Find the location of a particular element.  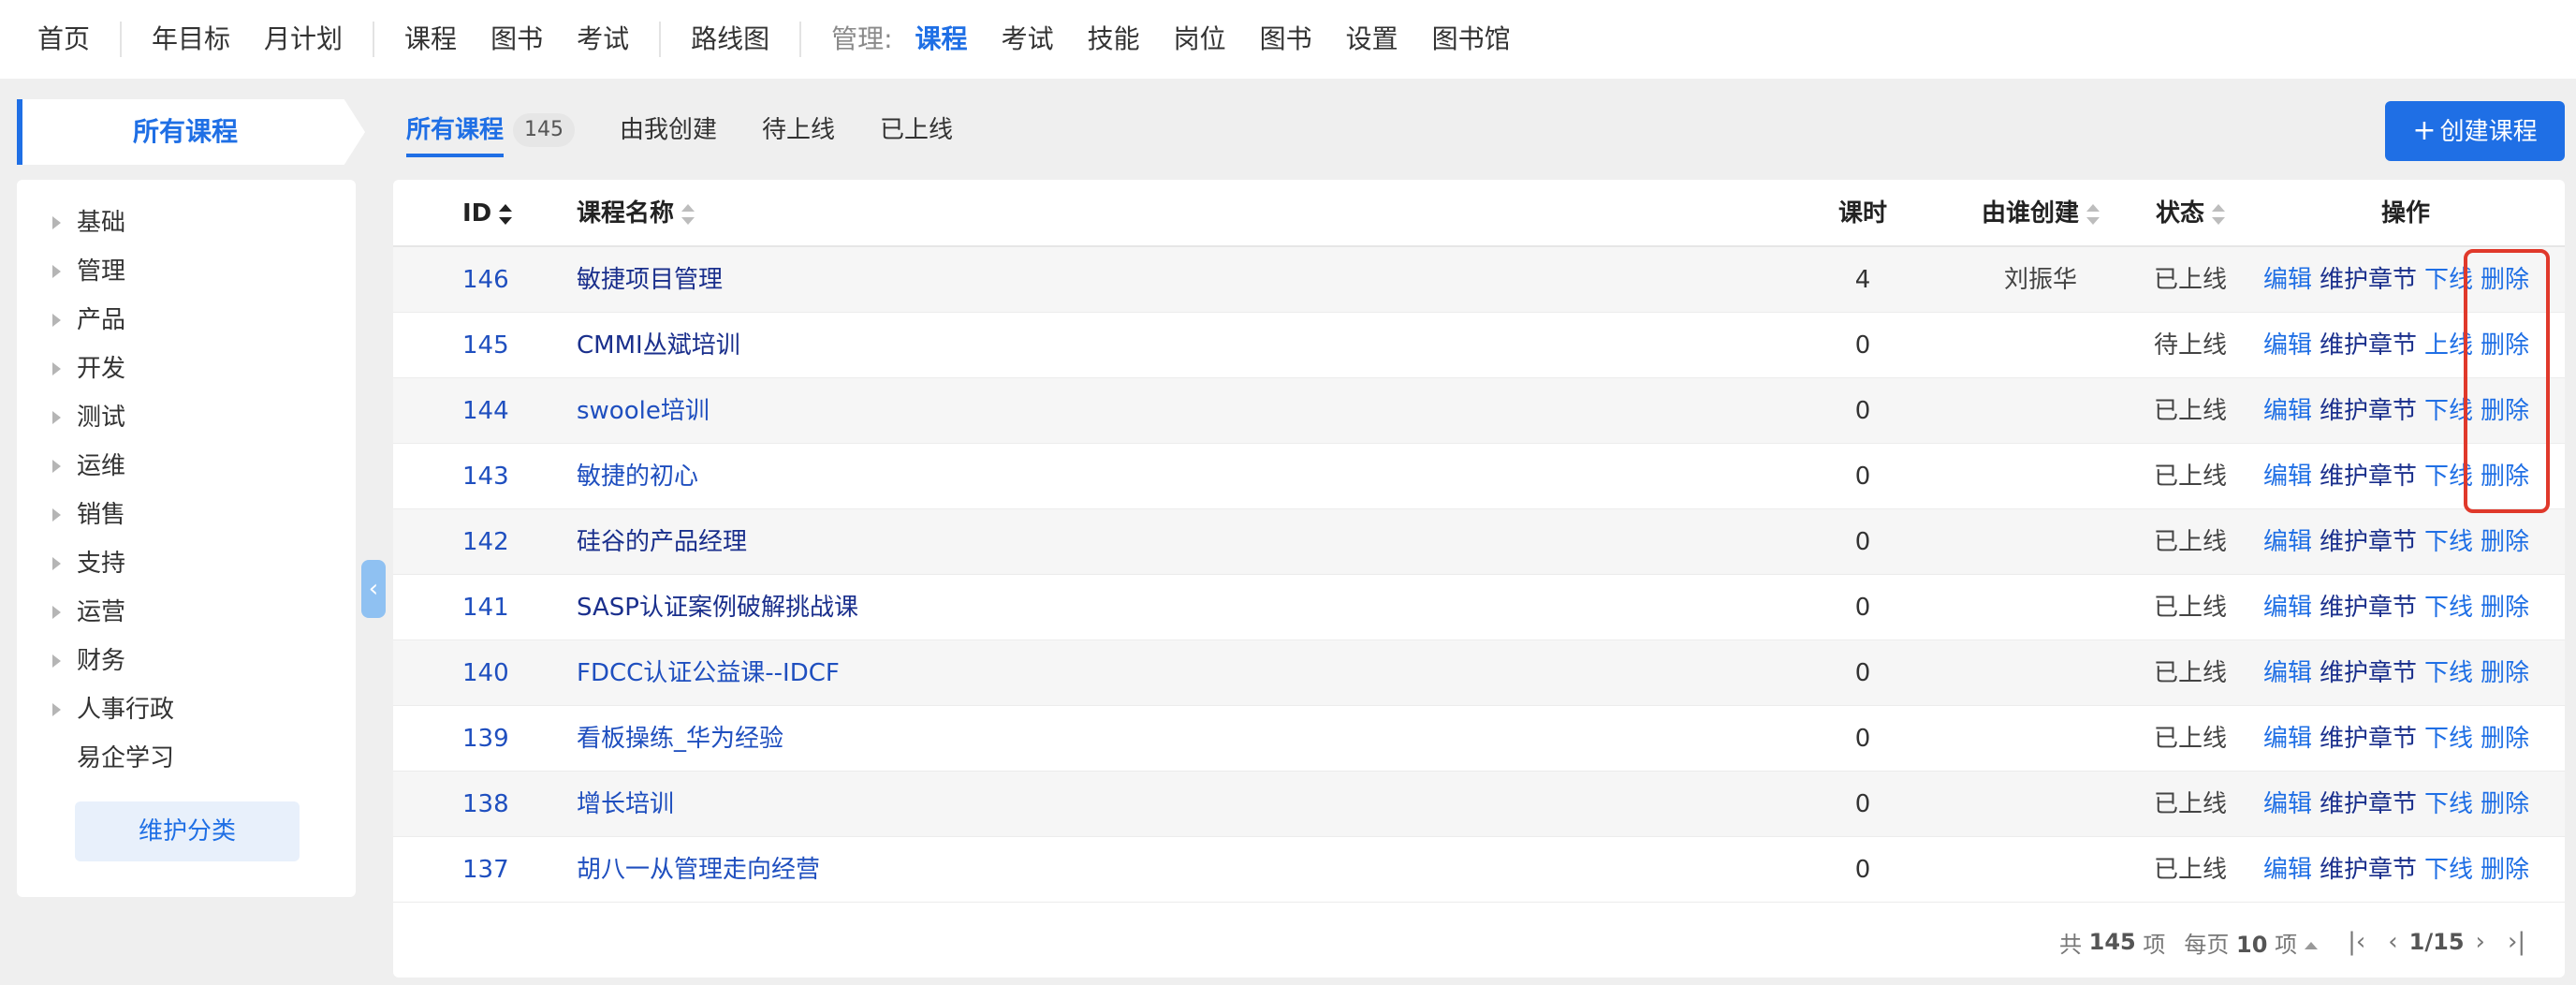

course-name-link: SASP认证案例破解挑战课 is located at coordinates (717, 608).